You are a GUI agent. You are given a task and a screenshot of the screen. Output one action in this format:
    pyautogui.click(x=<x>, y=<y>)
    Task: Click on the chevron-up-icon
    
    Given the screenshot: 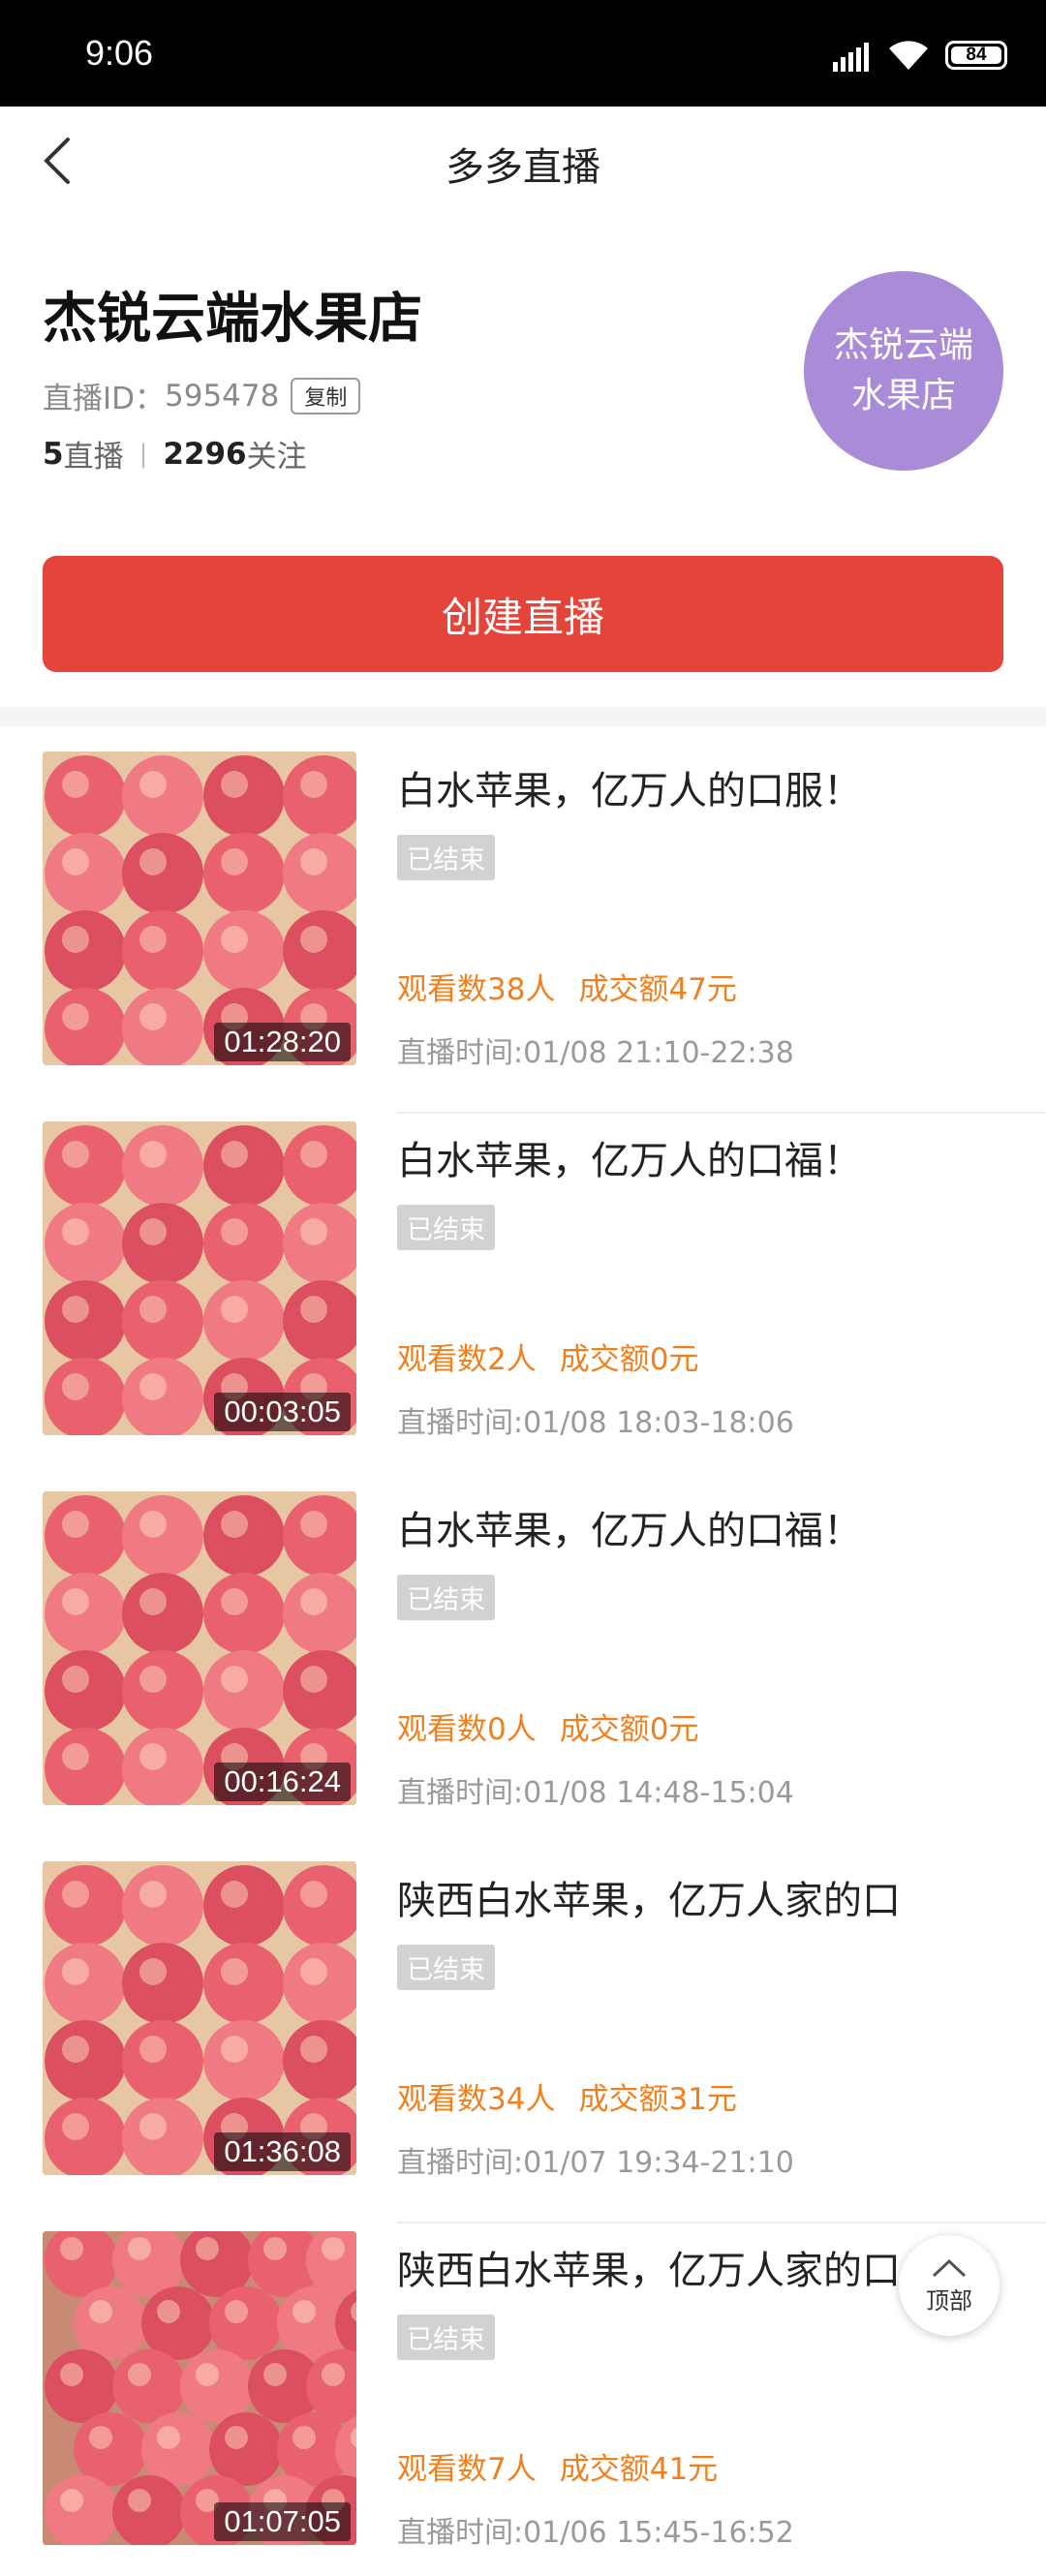 What is the action you would take?
    pyautogui.click(x=949, y=2267)
    